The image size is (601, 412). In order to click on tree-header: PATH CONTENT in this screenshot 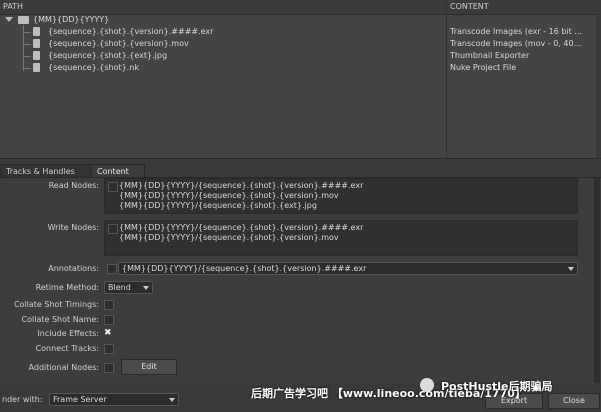, I will do `click(300, 7)`.